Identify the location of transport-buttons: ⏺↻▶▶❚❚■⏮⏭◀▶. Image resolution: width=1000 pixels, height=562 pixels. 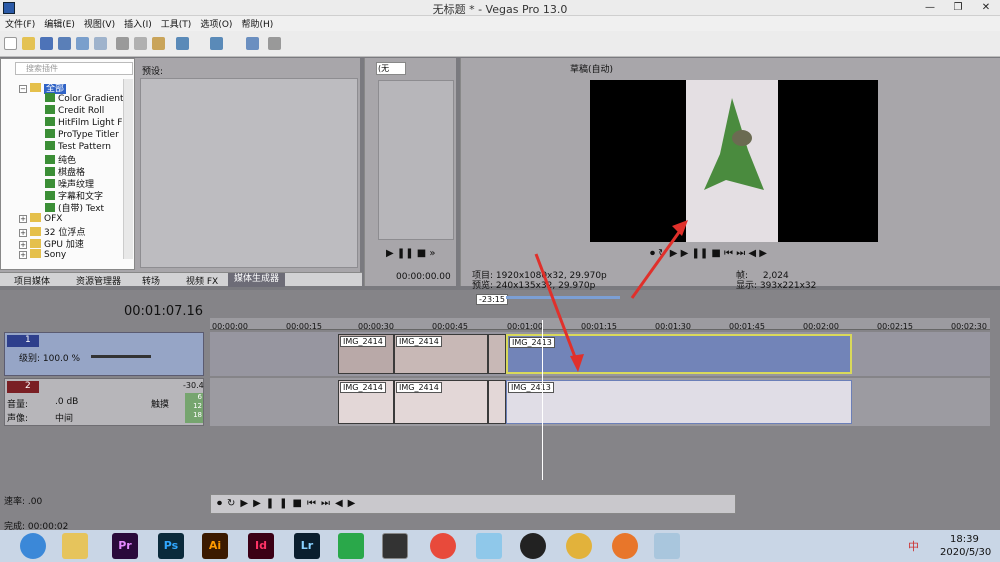
(288, 503).